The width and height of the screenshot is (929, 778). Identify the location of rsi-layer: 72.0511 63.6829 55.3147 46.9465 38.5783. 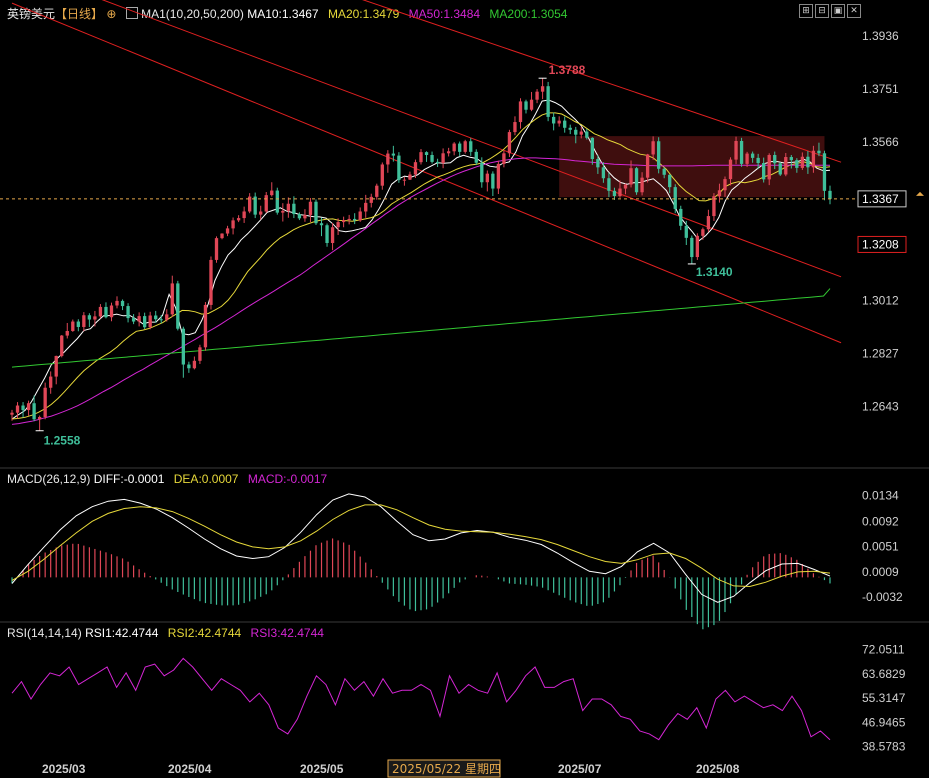
(458, 698).